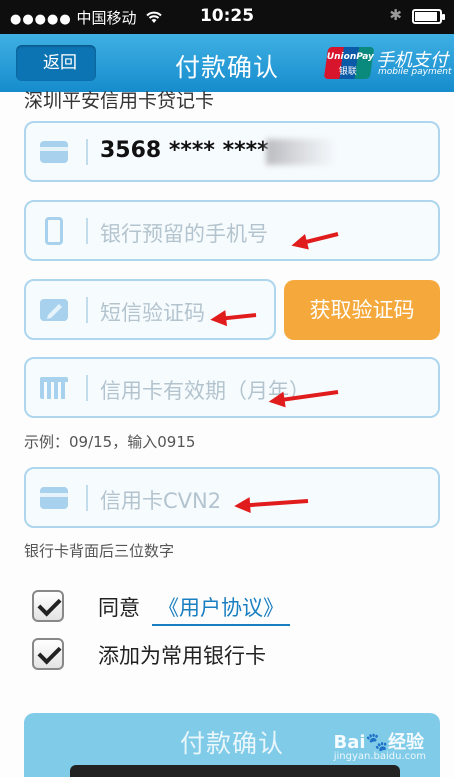 The width and height of the screenshot is (454, 777). What do you see at coordinates (119, 100) in the screenshot?
I see `bank-name: 深圳平安信用卡贷记卡` at bounding box center [119, 100].